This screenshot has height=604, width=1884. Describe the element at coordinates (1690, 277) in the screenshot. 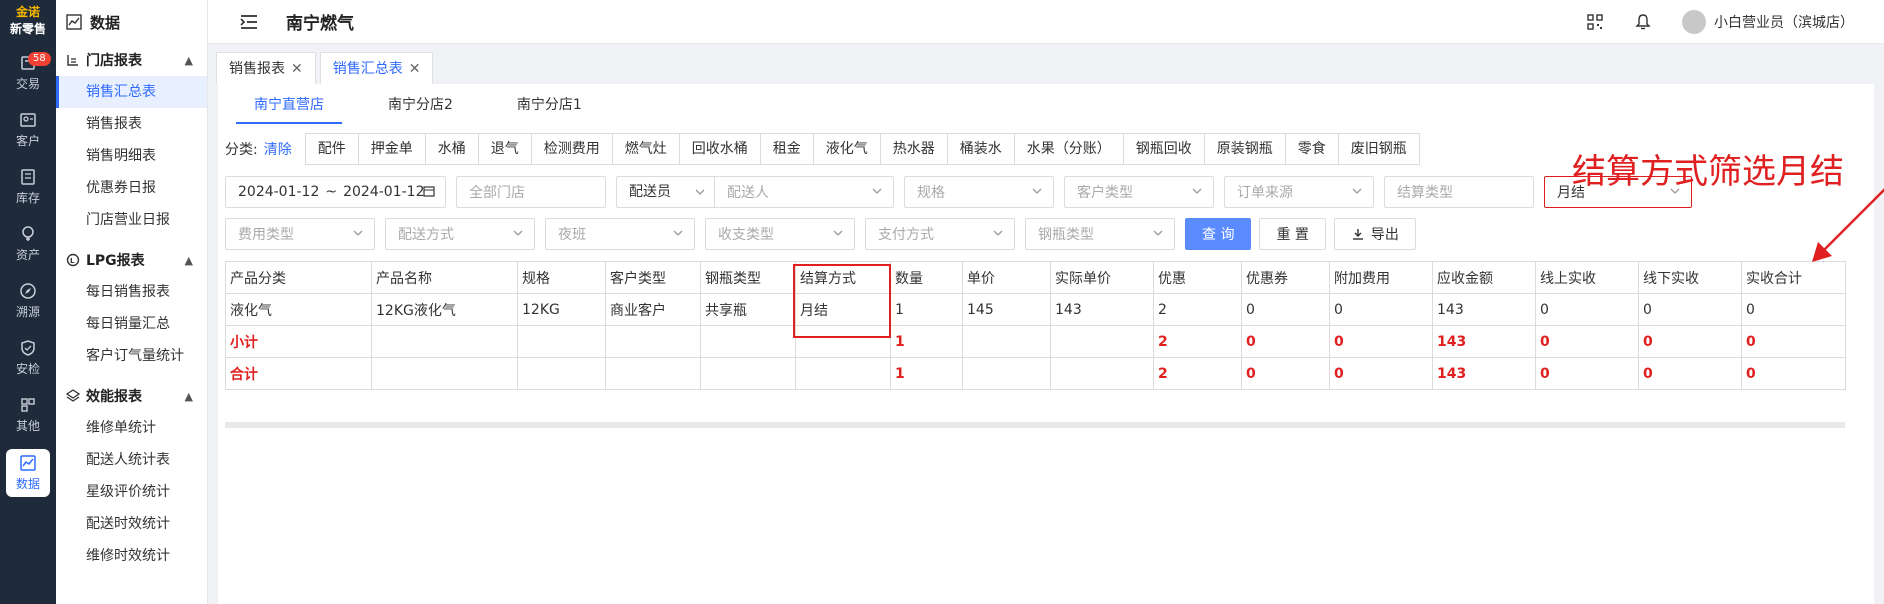

I see `column-header: 线下实收` at that location.